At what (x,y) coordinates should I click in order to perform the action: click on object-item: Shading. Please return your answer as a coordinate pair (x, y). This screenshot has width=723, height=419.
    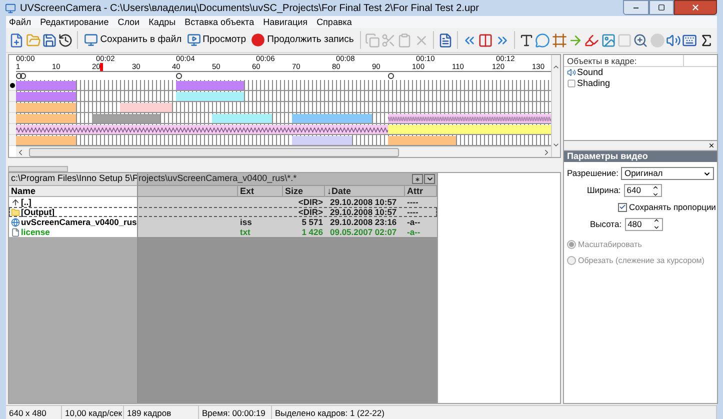
    Looking at the image, I should click on (593, 83).